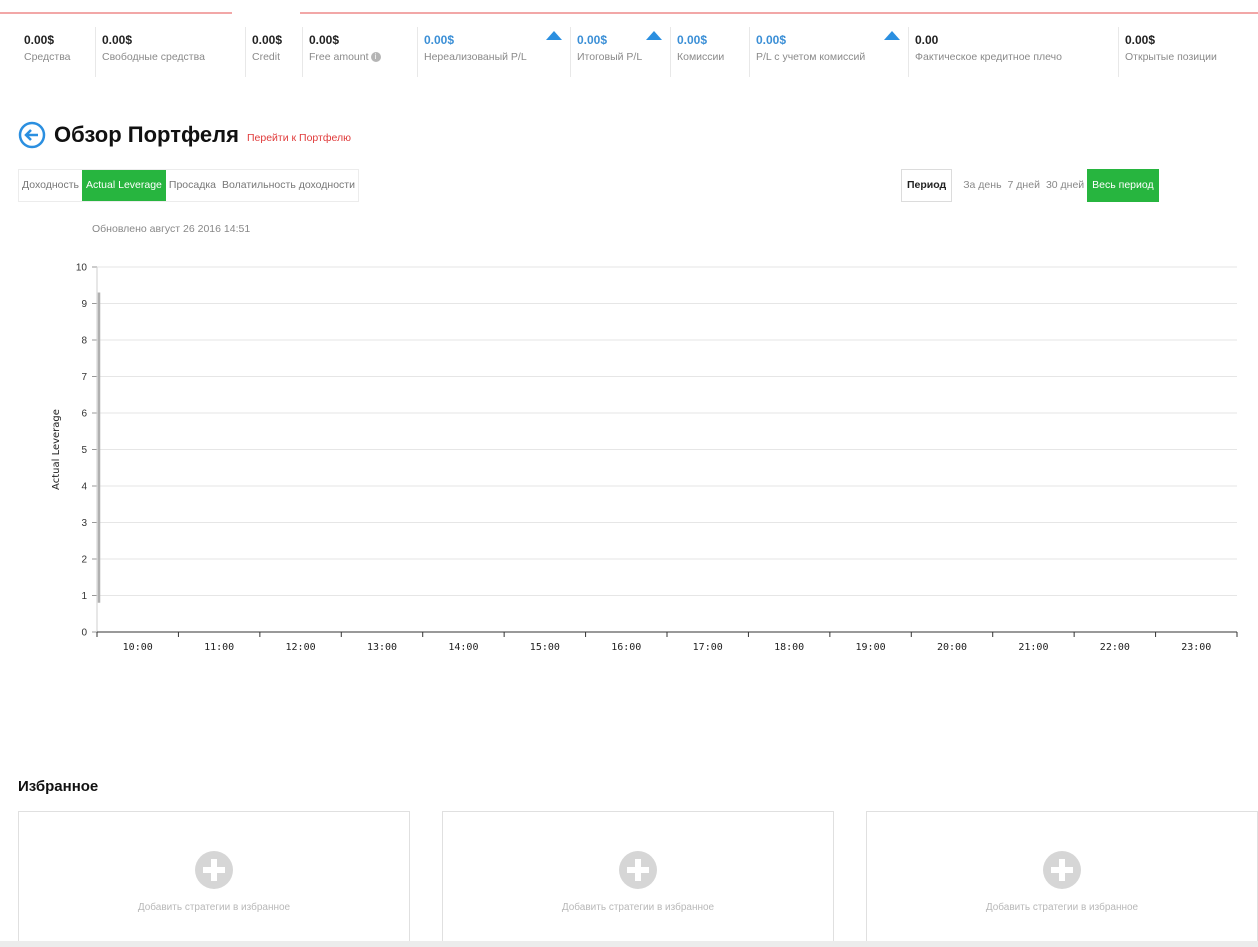 The image size is (1258, 947). I want to click on stat-item: 0.00$ Free amount i, so click(360, 52).